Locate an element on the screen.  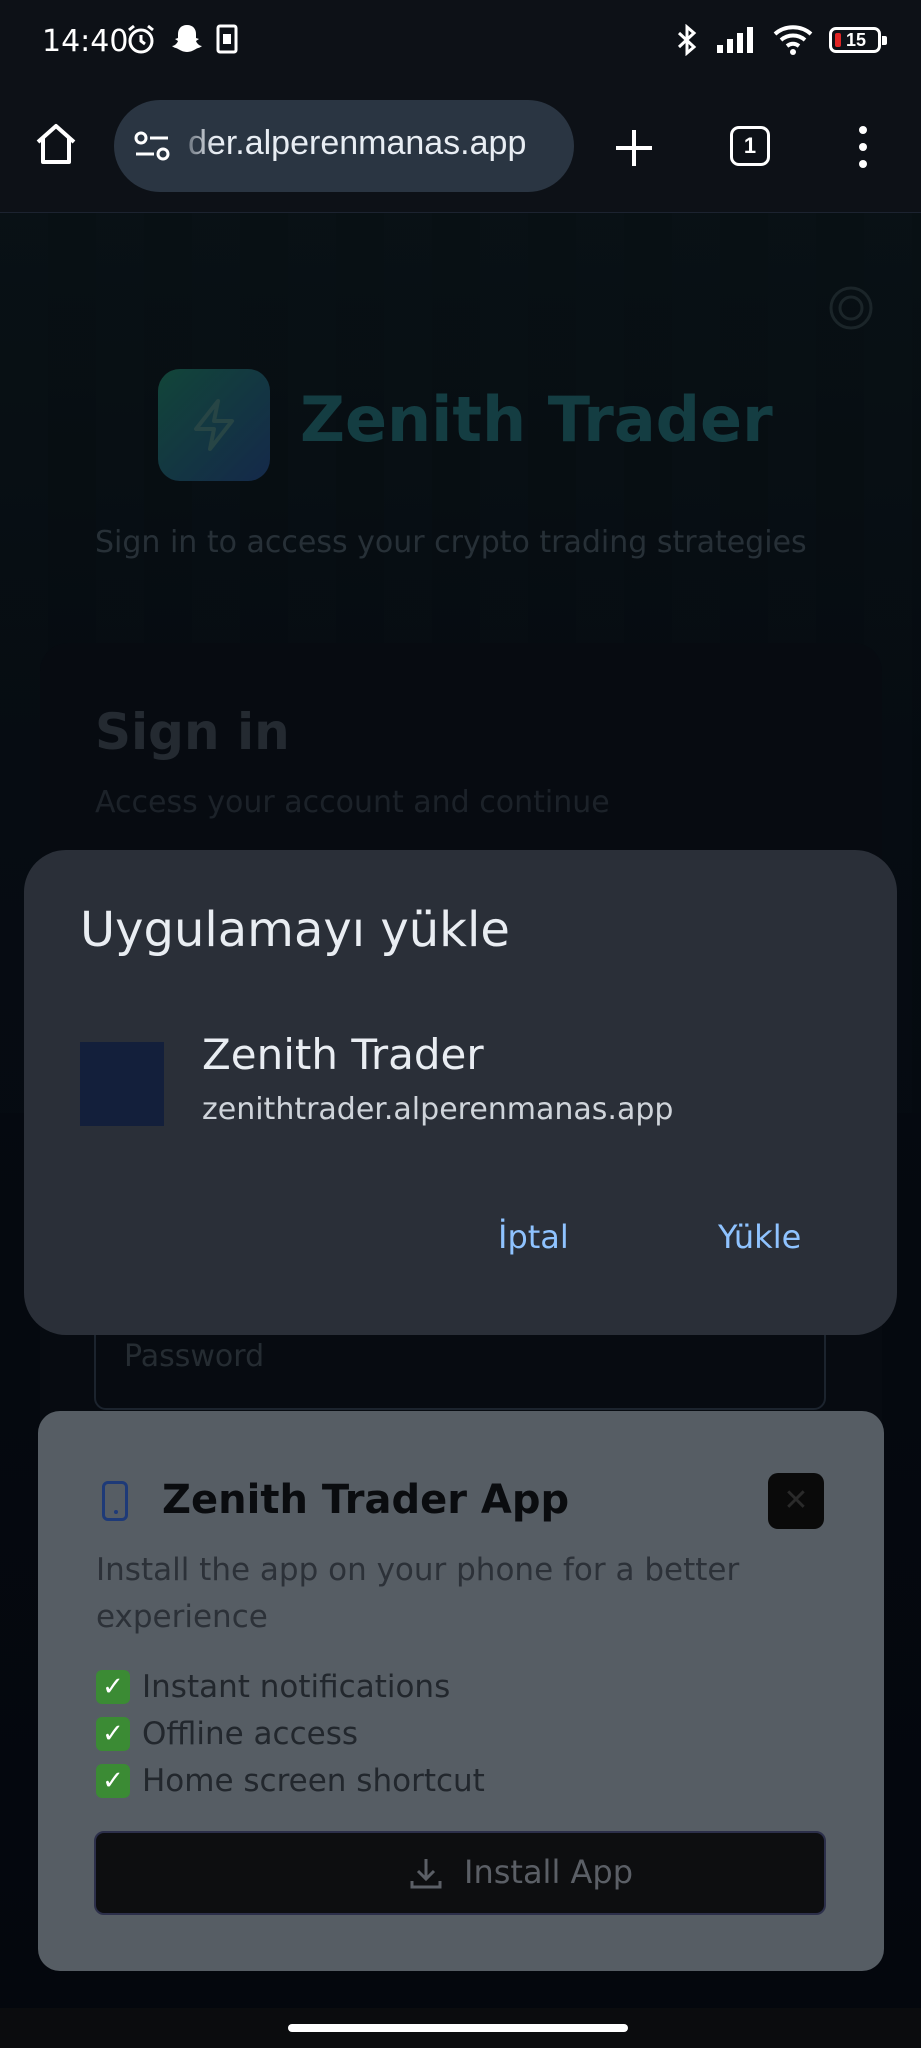
home-icon is located at coordinates (56, 144).